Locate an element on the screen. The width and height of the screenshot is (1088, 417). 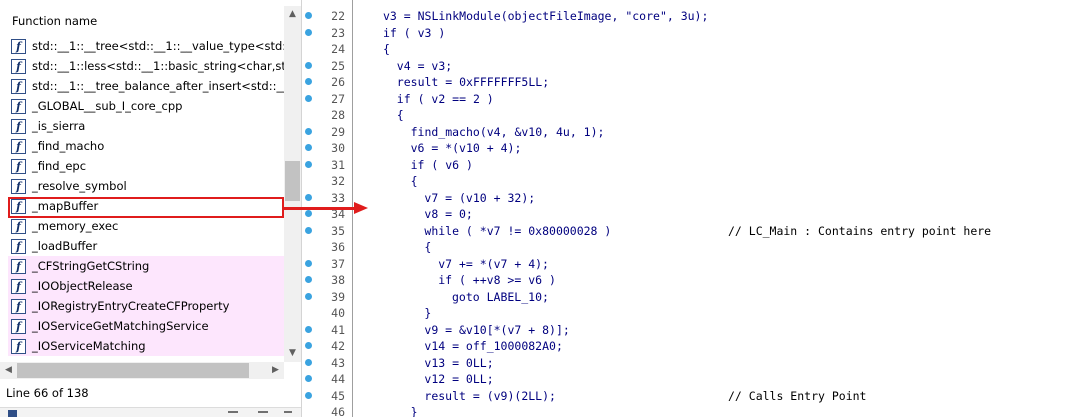
line-number: 46 is located at coordinates (338, 411).